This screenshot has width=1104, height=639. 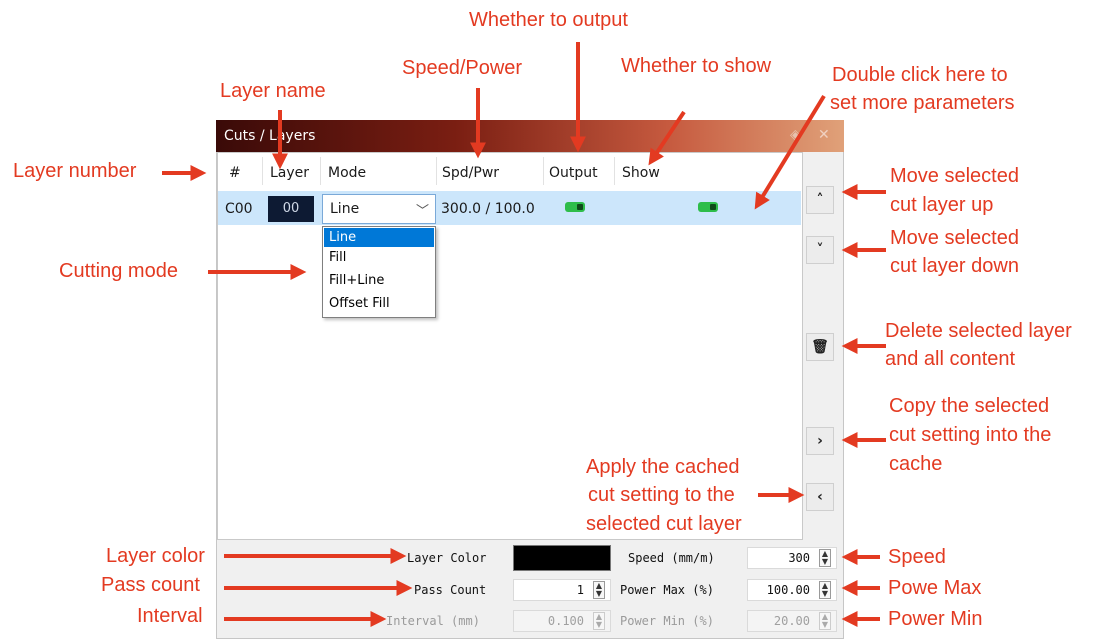 What do you see at coordinates (950, 359) in the screenshot?
I see `annotation-delete-2: and all content` at bounding box center [950, 359].